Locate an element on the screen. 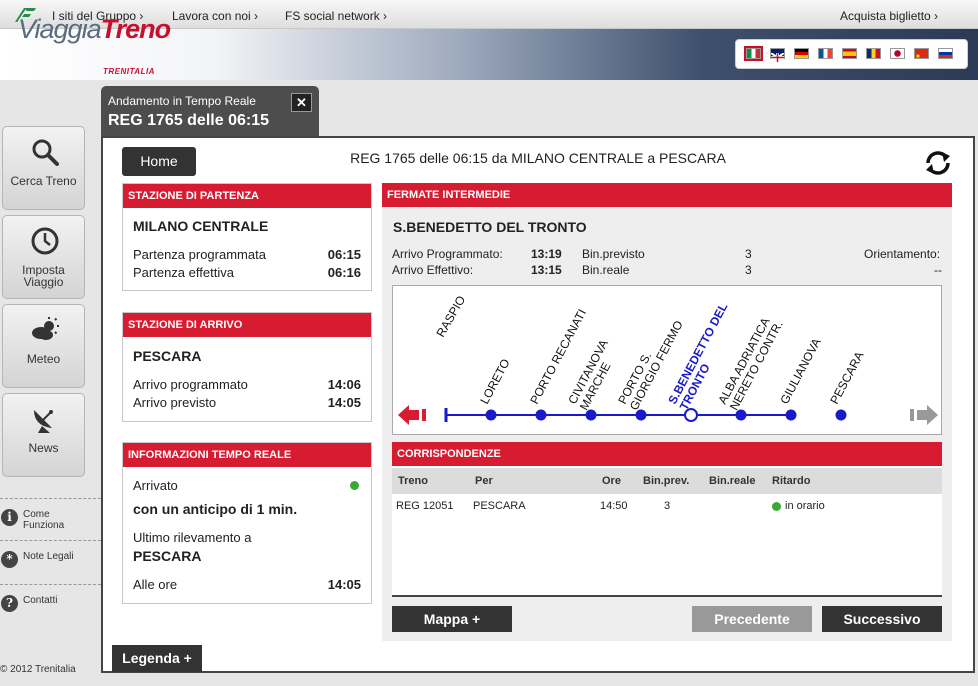  flag-spanish-icon is located at coordinates (849, 53).